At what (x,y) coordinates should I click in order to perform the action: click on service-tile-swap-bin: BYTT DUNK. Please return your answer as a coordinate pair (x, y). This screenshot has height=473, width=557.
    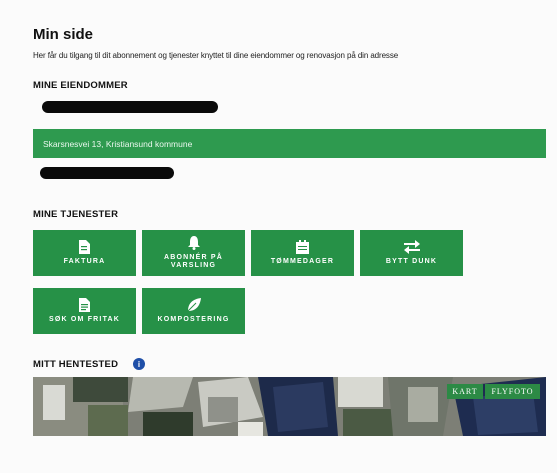
    Looking at the image, I should click on (411, 253).